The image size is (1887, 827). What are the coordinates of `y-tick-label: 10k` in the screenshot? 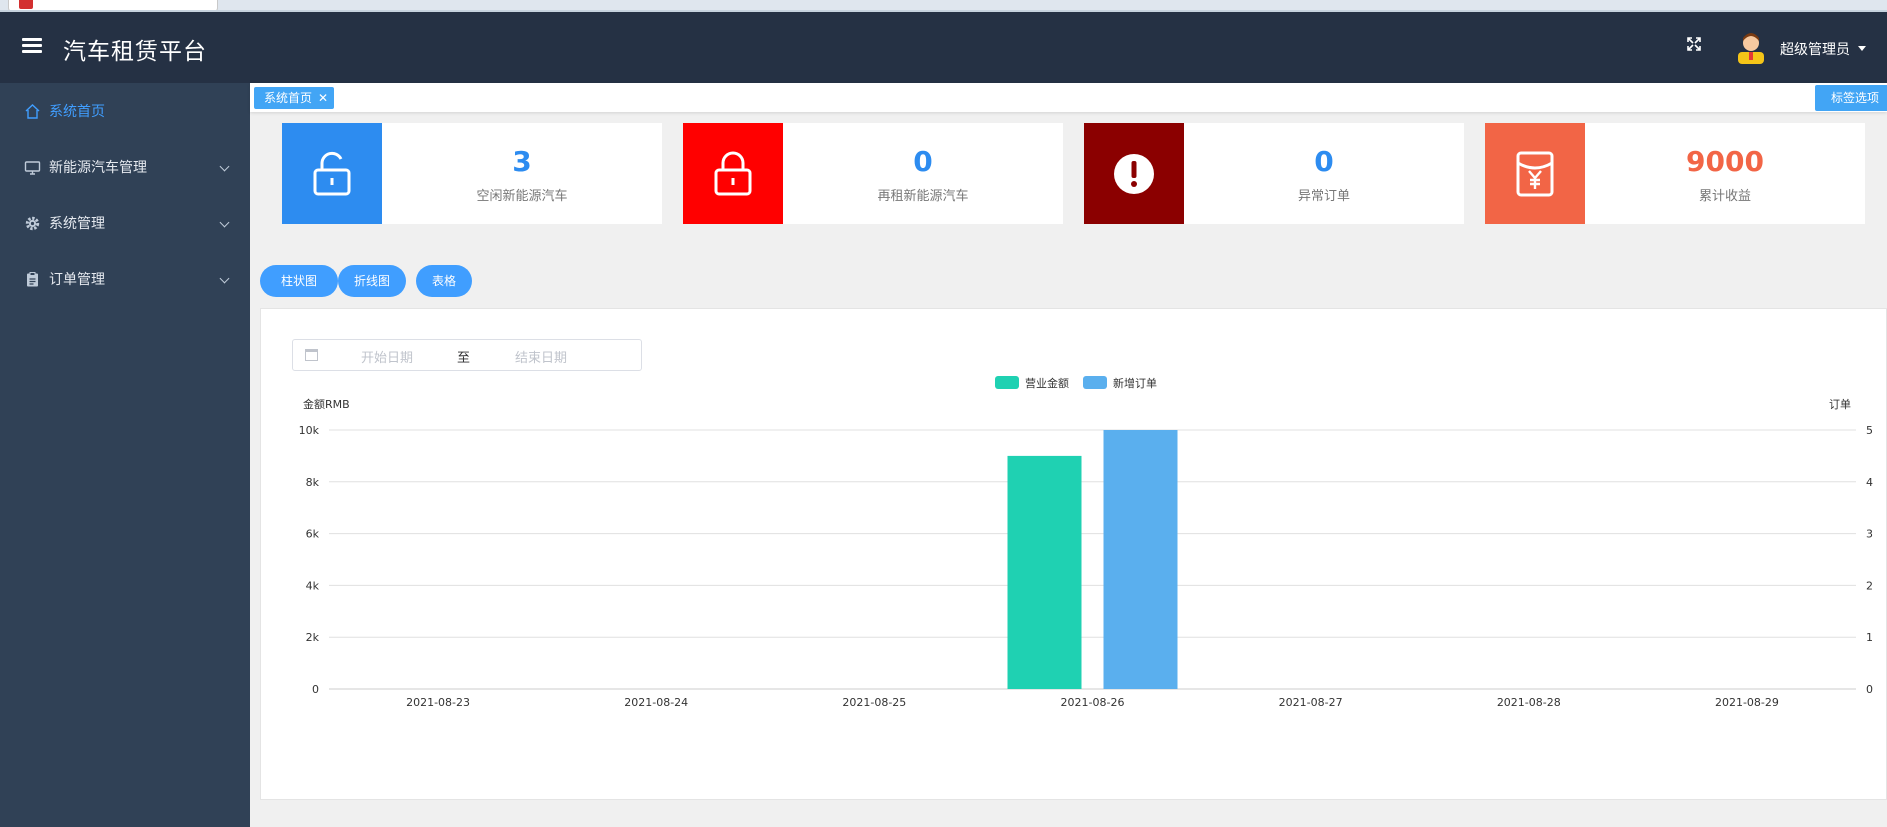 It's located at (309, 430).